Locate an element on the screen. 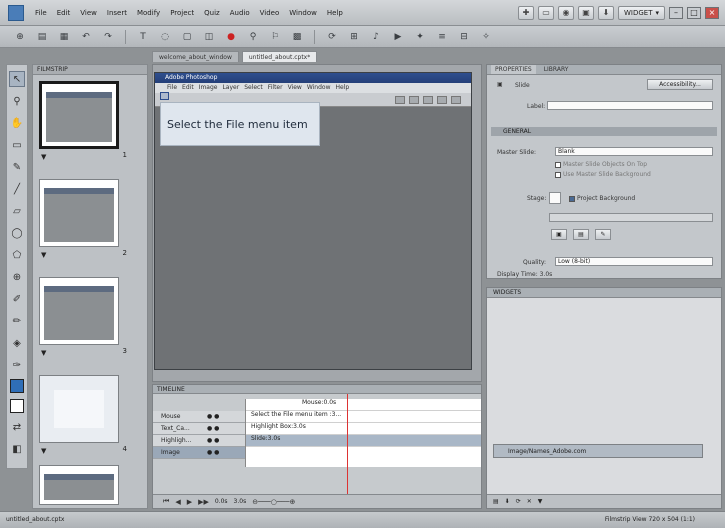 This screenshot has height=528, width=725. undo-icon: ↶ is located at coordinates (86, 37).